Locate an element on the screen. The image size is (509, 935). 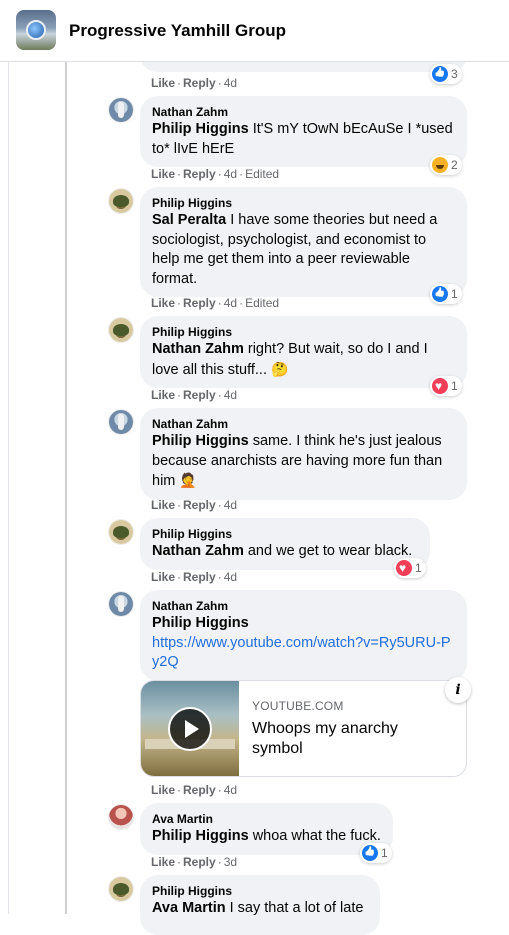
reaction-summary: 2 is located at coordinates (446, 165).